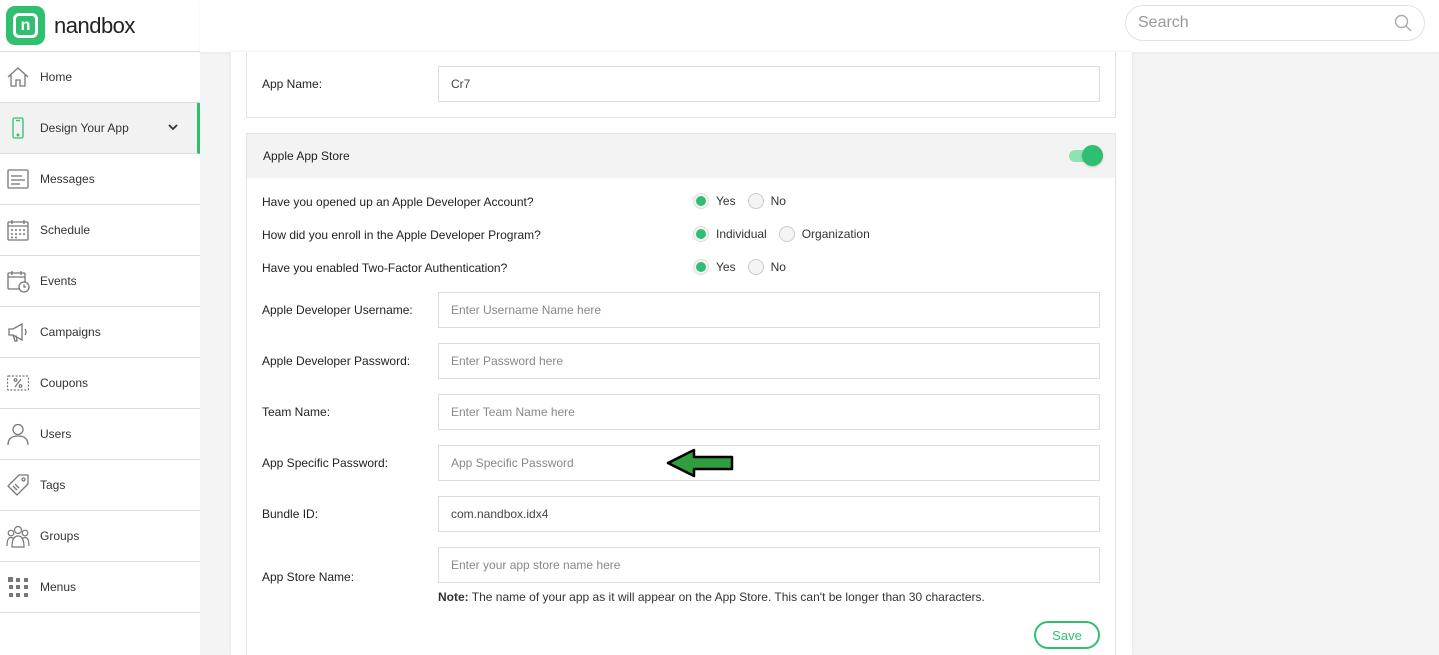  What do you see at coordinates (700, 463) in the screenshot?
I see `annotation-arrow-icon` at bounding box center [700, 463].